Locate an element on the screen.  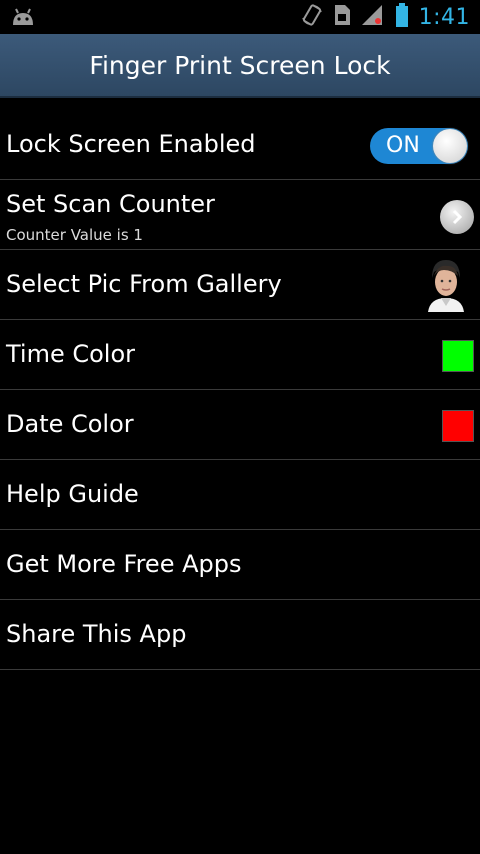
title-bar: Finger Print Screen Lock is located at coordinates (240, 66).